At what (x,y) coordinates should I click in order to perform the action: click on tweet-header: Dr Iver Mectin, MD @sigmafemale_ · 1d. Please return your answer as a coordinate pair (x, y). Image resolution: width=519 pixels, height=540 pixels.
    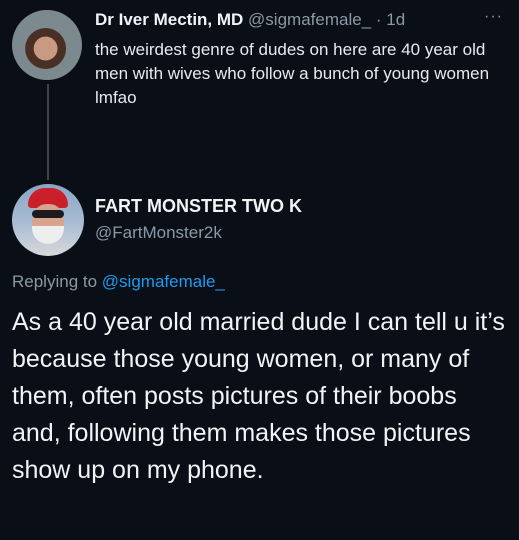
    Looking at the image, I should click on (250, 20).